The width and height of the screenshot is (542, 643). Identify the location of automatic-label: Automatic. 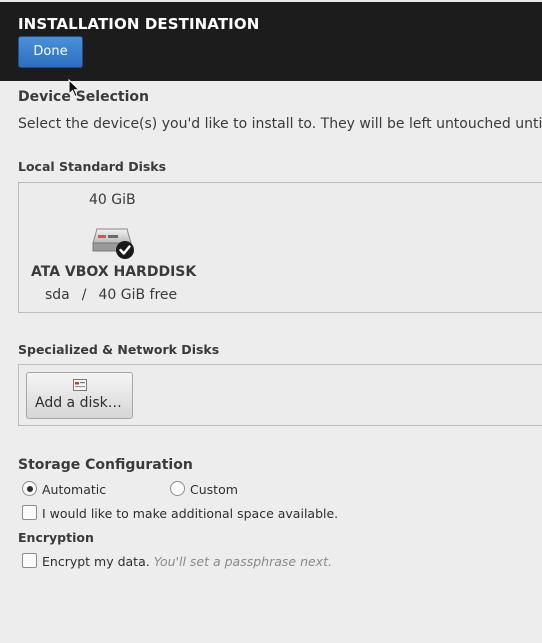
(74, 489).